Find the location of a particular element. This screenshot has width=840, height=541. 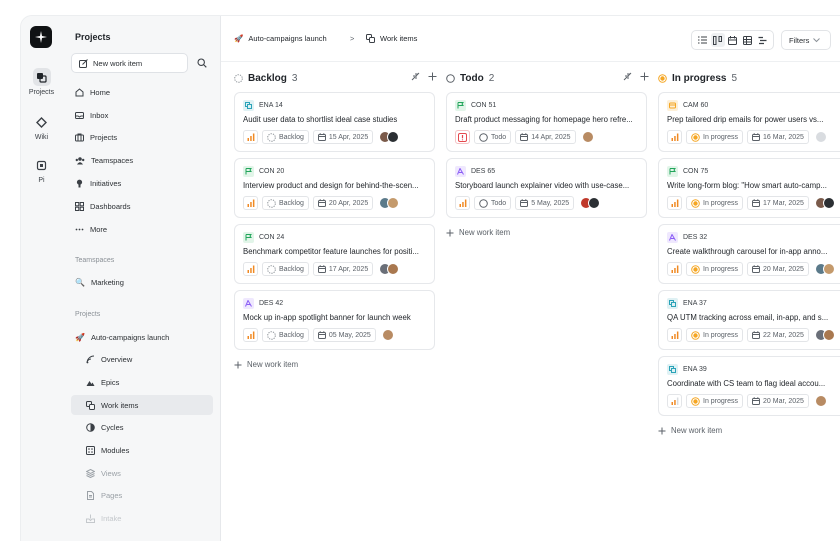

search-icon is located at coordinates (202, 63).